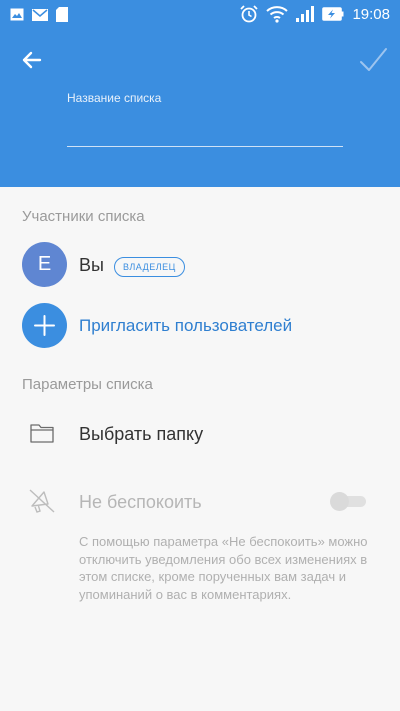 This screenshot has width=400, height=711. What do you see at coordinates (149, 267) in the screenshot?
I see `owner-badge: ВЛАДЕЛЕЦ` at bounding box center [149, 267].